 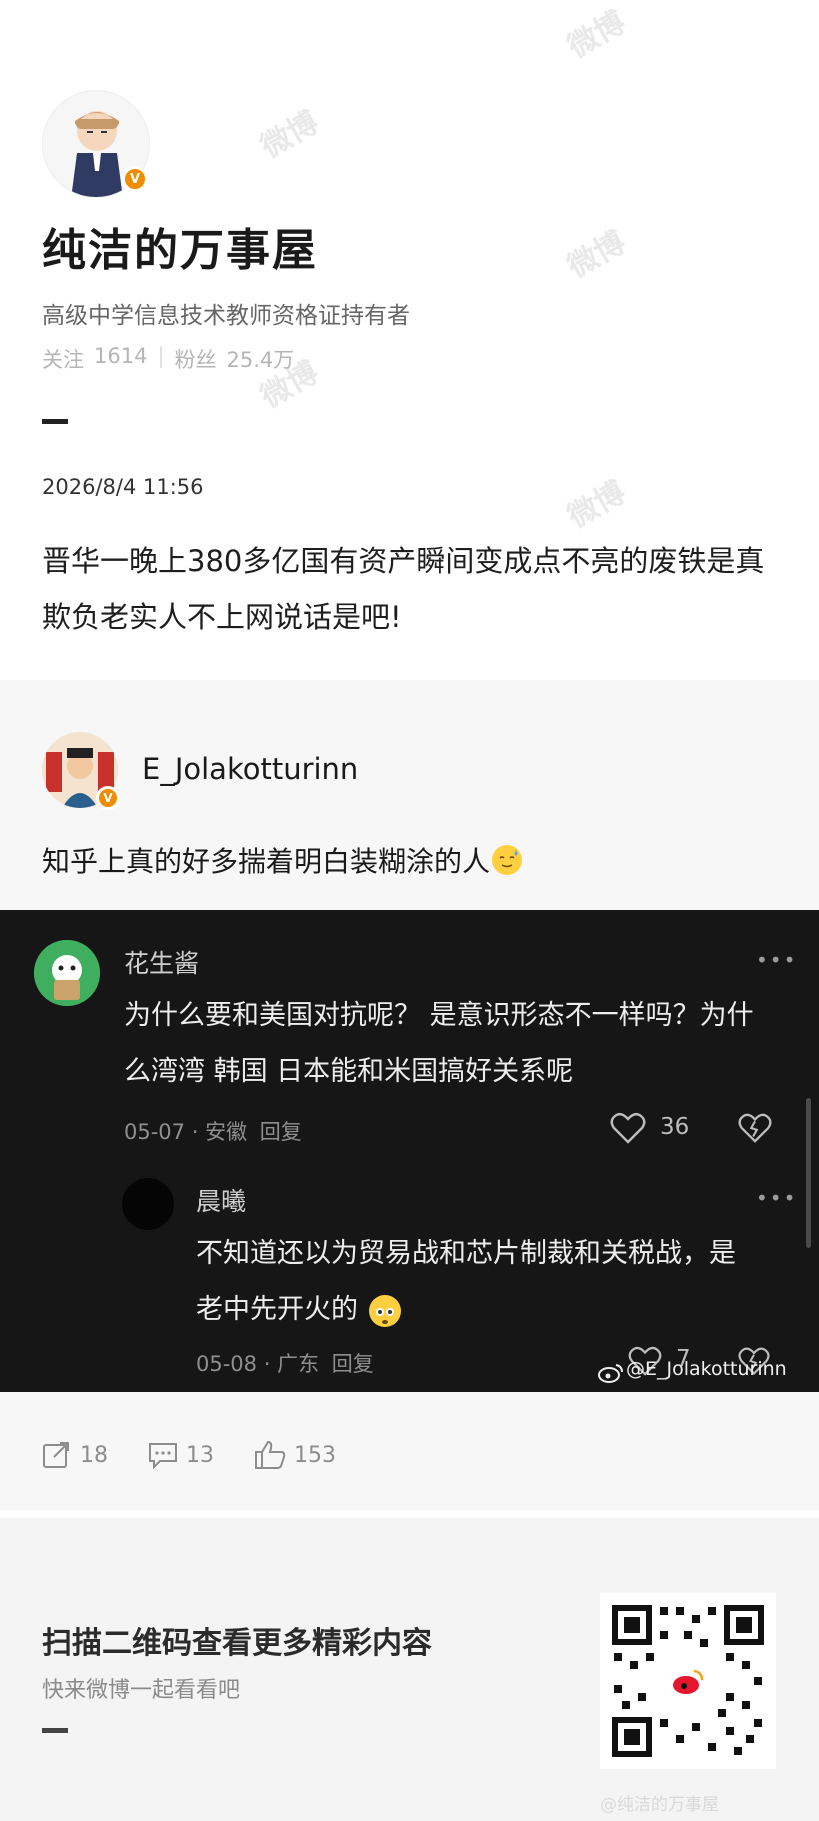 What do you see at coordinates (261, 359) in the screenshot?
I see `fans-count: 25.4万` at bounding box center [261, 359].